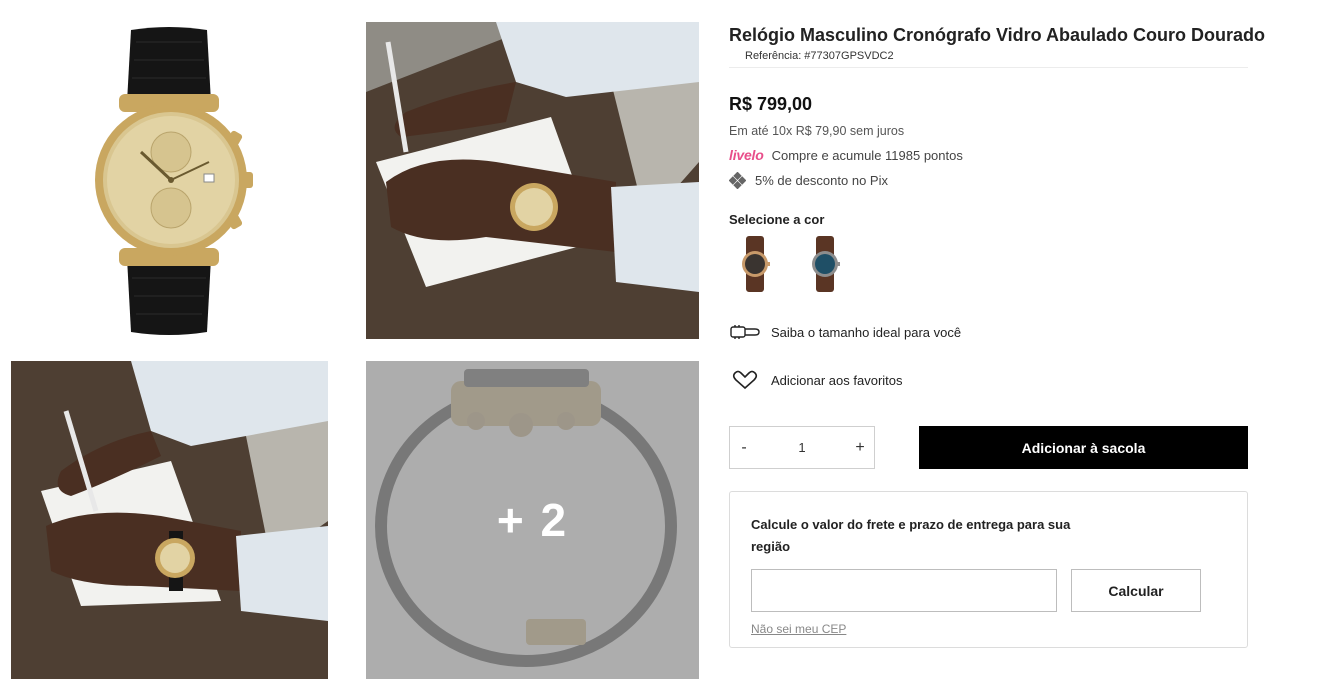  Describe the element at coordinates (867, 155) in the screenshot. I see `livelo-points-text: Compre e acumule 11985 pontos` at that location.